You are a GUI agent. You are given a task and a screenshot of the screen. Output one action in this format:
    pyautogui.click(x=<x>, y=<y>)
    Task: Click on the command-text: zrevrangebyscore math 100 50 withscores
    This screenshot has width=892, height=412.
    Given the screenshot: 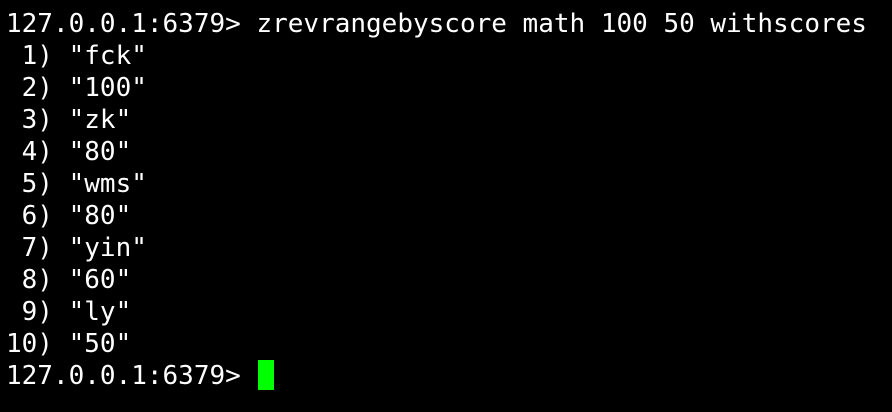 What is the action you would take?
    pyautogui.click(x=561, y=24)
    